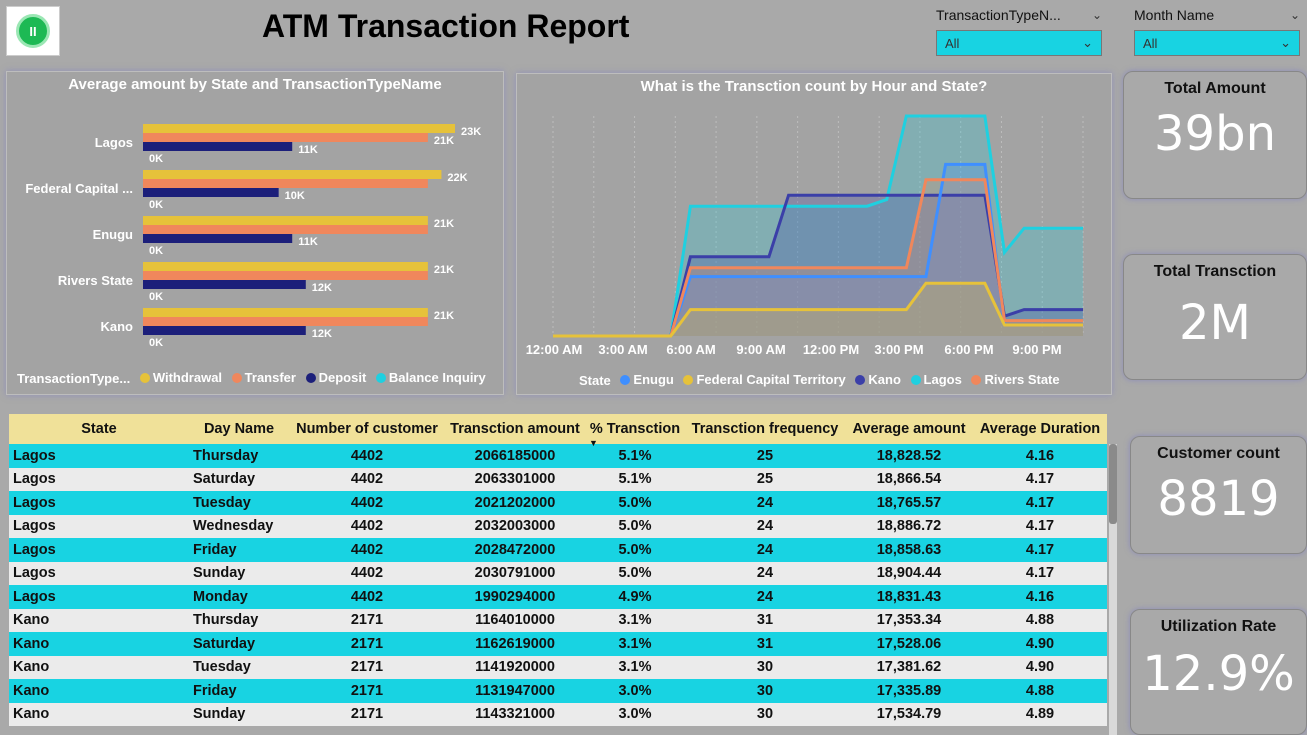 Image resolution: width=1307 pixels, height=735 pixels. I want to click on column-header-label: % Transction, so click(635, 429).